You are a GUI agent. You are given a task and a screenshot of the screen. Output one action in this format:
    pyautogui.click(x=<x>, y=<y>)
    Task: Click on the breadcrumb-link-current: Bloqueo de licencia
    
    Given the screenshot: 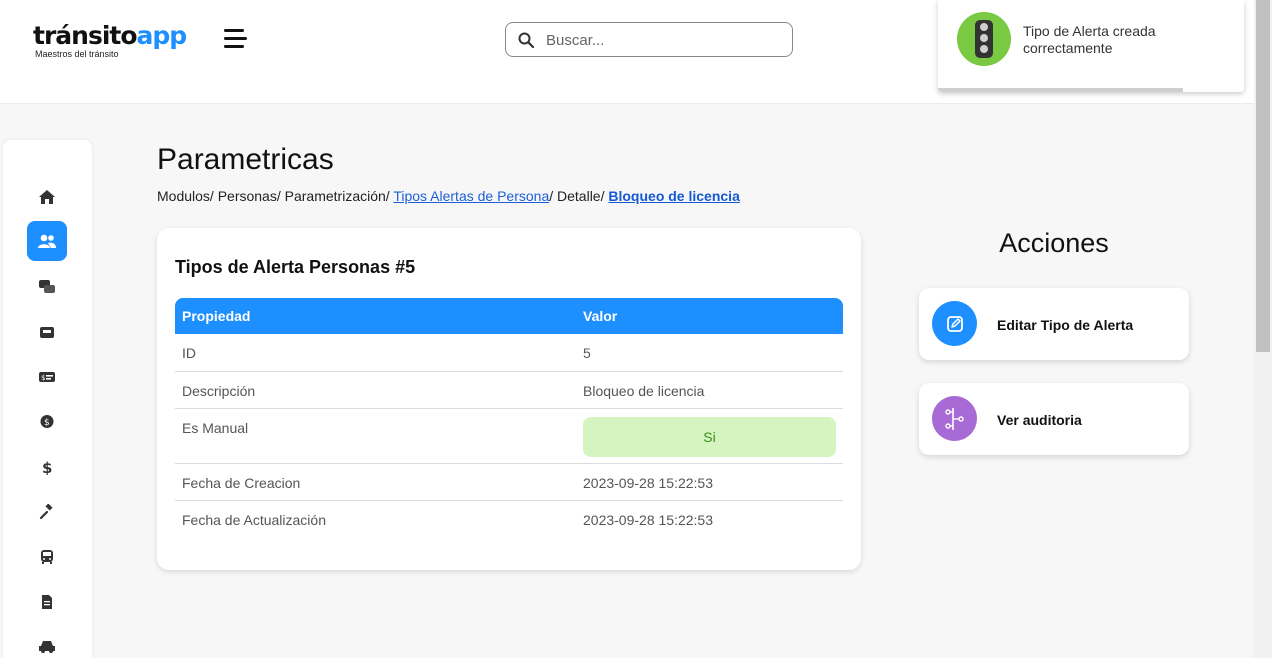 What is the action you would take?
    pyautogui.click(x=673, y=196)
    